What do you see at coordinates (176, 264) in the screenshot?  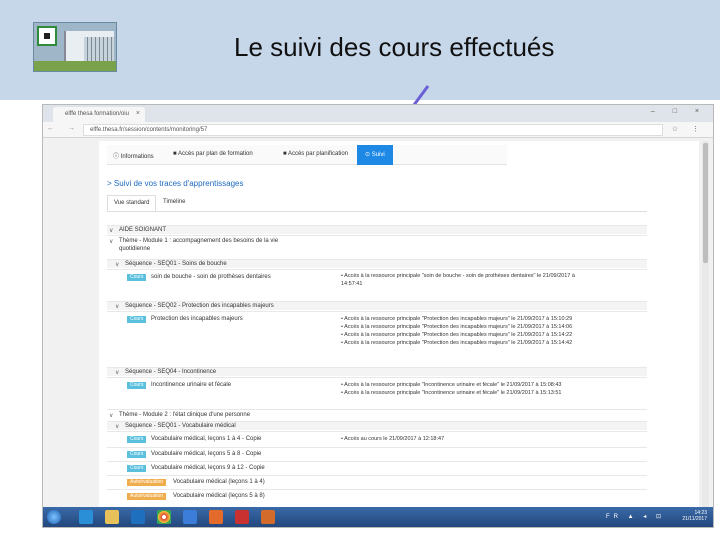 I see `seq1-label: Séquence - SEQ01 - Soins de bouche` at bounding box center [176, 264].